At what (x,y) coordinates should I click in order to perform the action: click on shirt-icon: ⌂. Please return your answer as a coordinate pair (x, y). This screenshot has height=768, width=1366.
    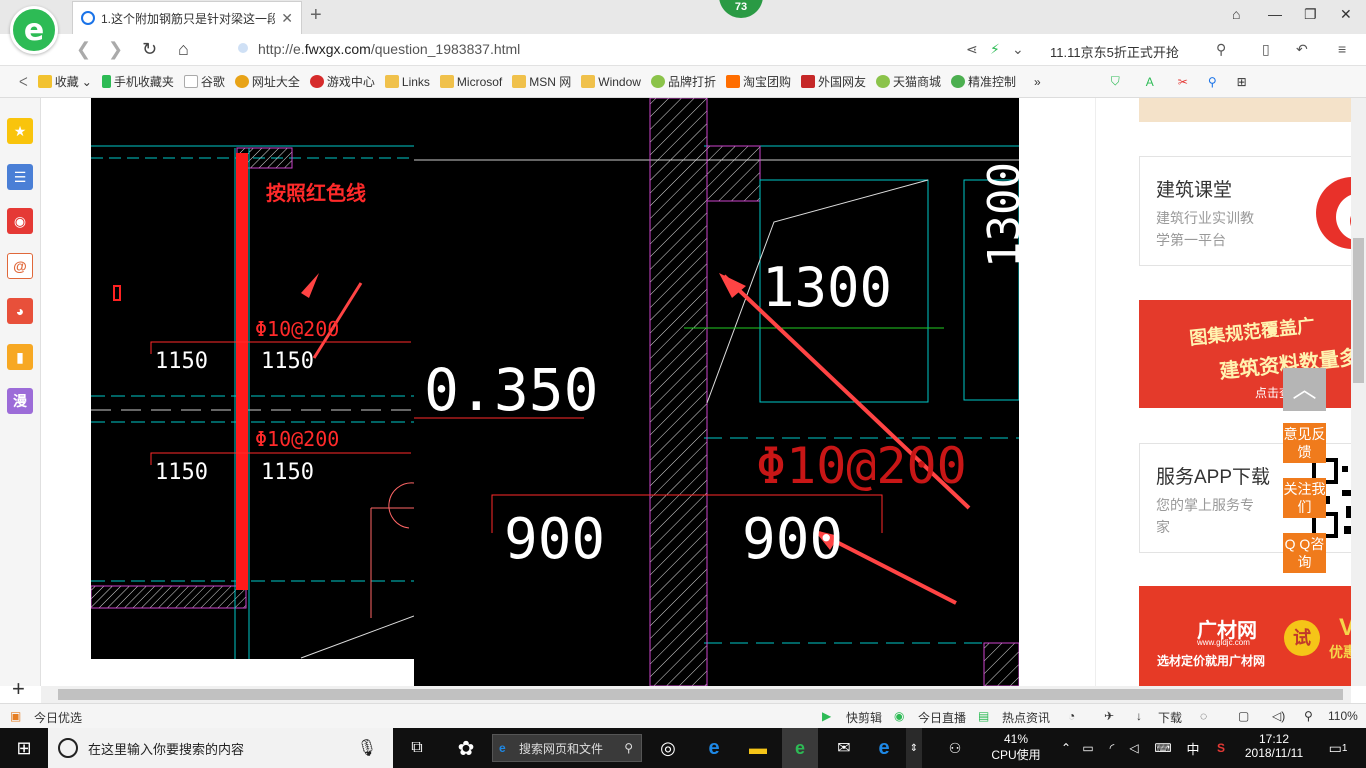
    Looking at the image, I should click on (1236, 14).